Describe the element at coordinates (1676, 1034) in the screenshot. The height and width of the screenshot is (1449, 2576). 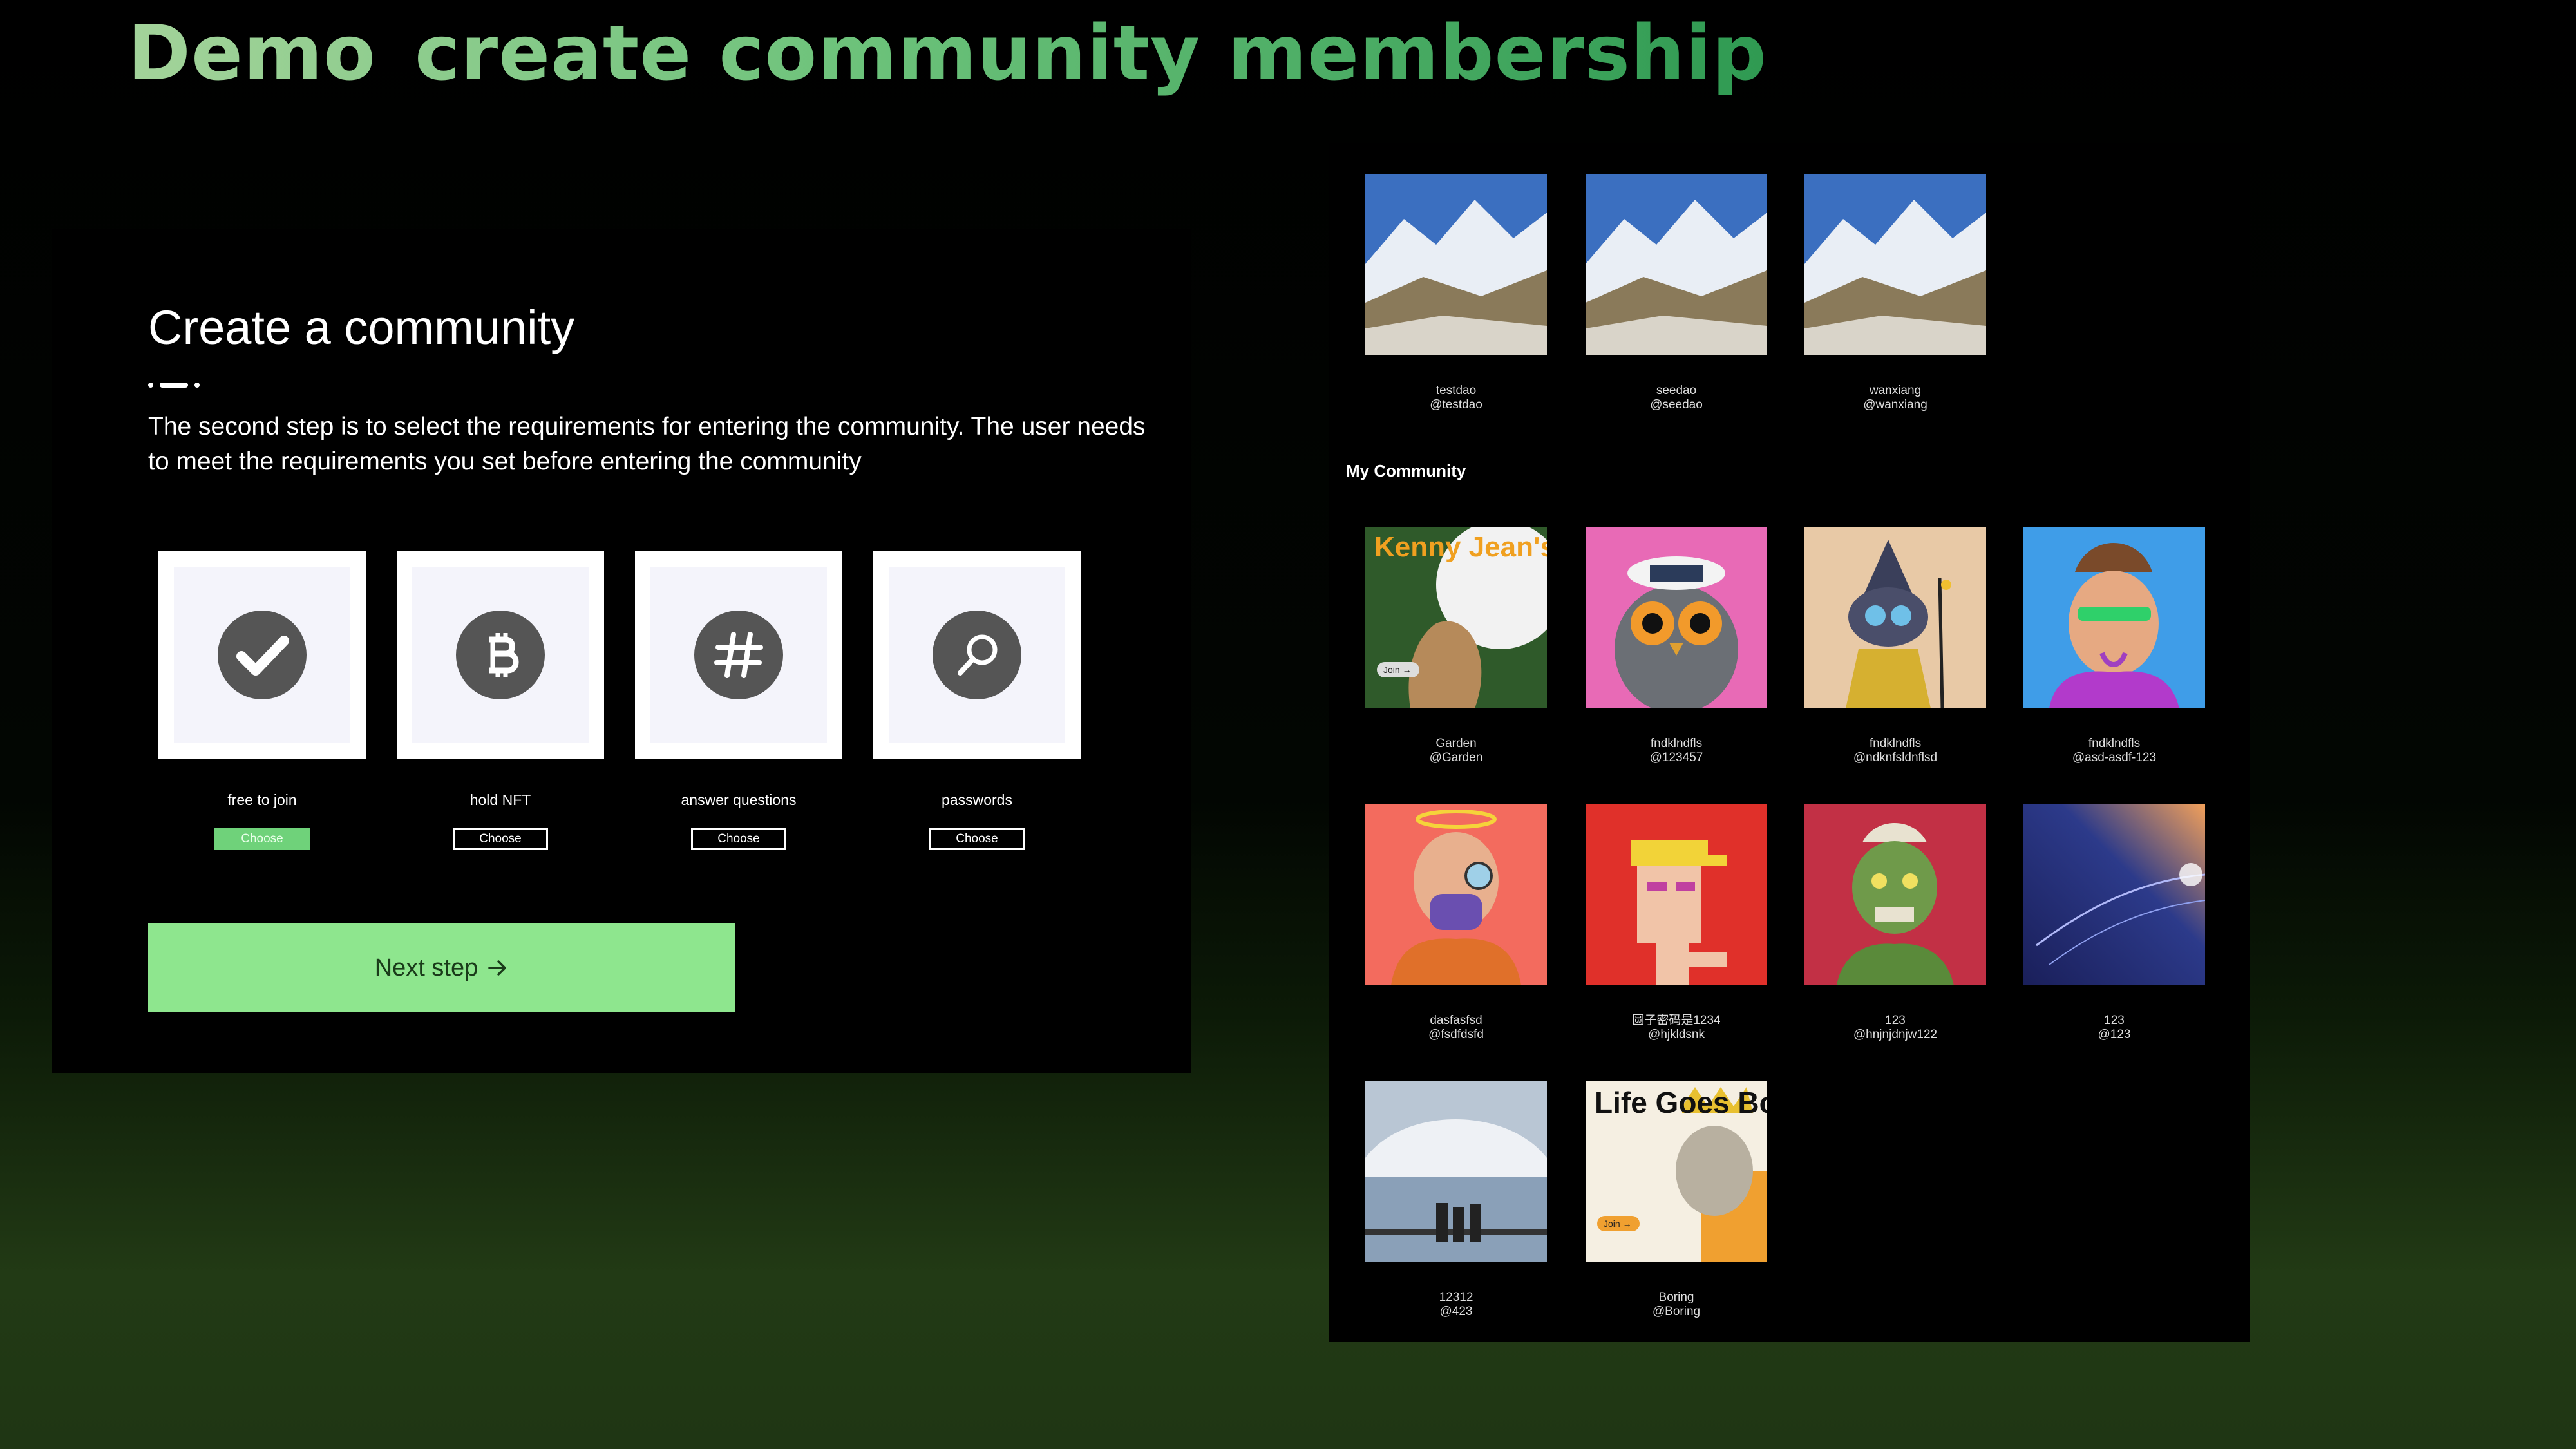
I see `community-handle: @hjkldsnk` at that location.